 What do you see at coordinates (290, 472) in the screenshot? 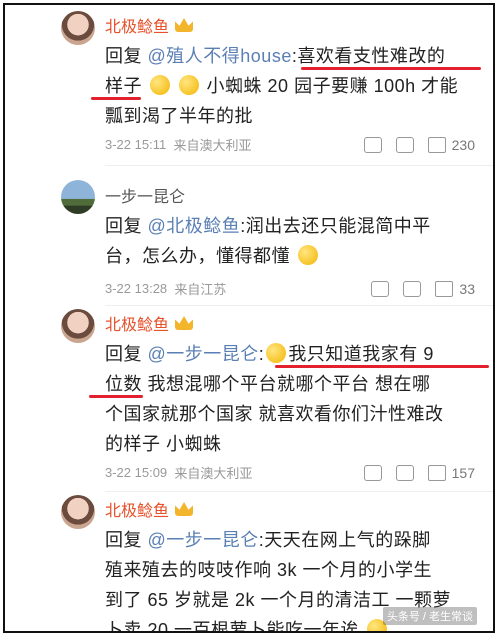
I see `comment-meta: 3-22 15:09 来自澳大利亚 157` at bounding box center [290, 472].